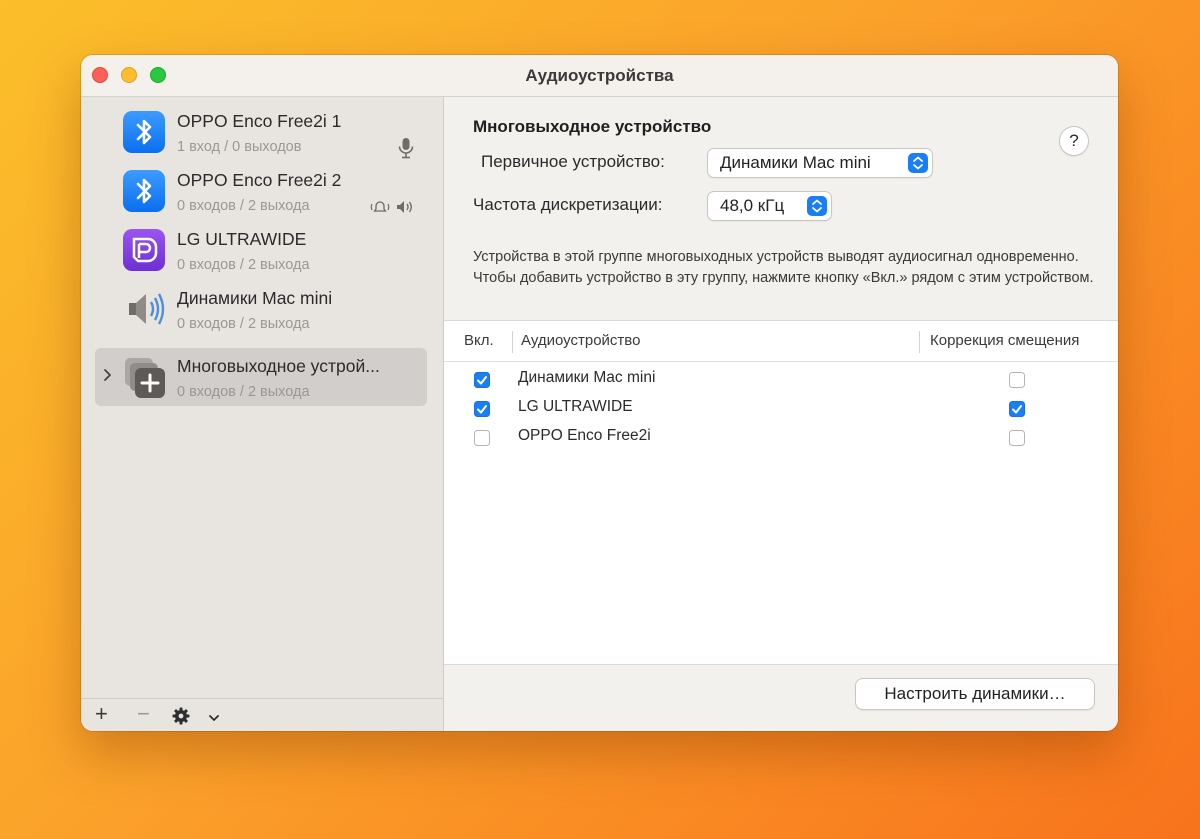 Image resolution: width=1200 pixels, height=839 pixels. What do you see at coordinates (573, 161) in the screenshot?
I see `primary-device-label: Первичное устройство:` at bounding box center [573, 161].